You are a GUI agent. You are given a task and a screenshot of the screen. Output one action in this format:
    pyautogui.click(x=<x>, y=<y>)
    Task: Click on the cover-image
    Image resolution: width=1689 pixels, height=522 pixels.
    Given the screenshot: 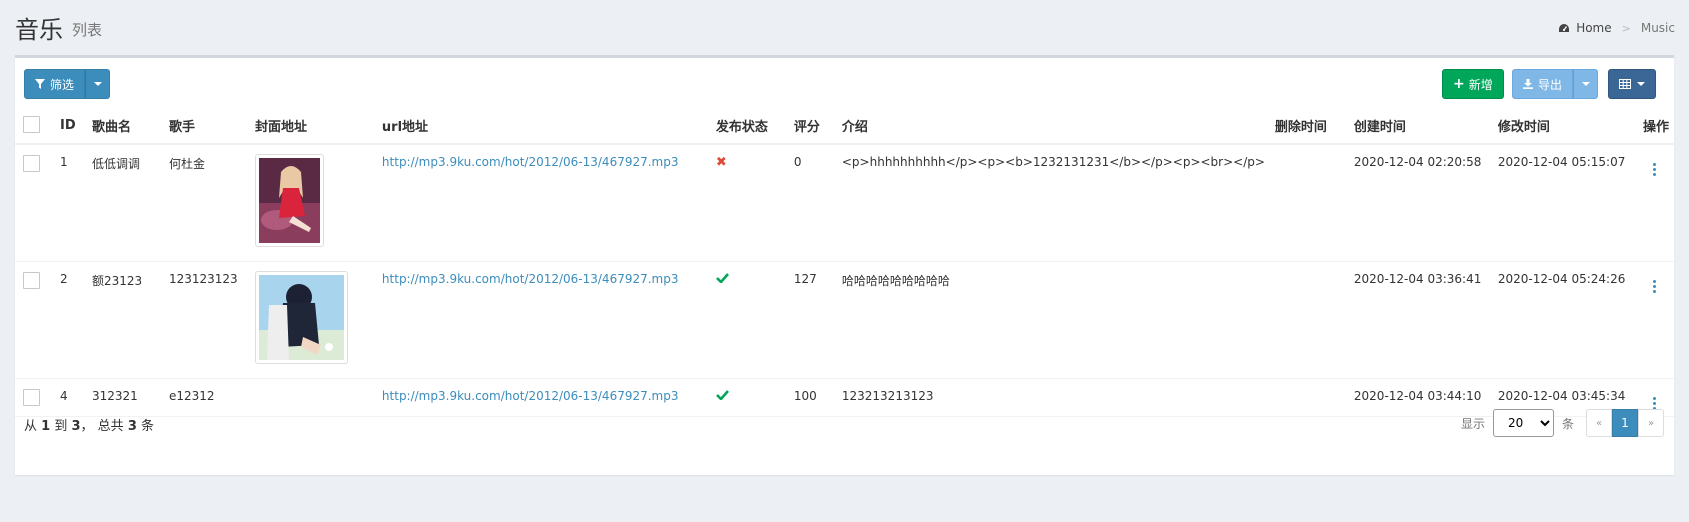 What is the action you would take?
    pyautogui.click(x=301, y=317)
    